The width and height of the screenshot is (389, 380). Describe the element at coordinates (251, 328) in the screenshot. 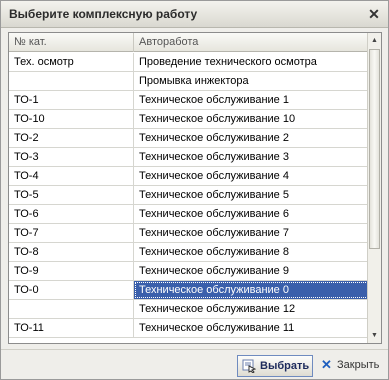

I see `cell-work: Техническое обслуживание 11` at that location.